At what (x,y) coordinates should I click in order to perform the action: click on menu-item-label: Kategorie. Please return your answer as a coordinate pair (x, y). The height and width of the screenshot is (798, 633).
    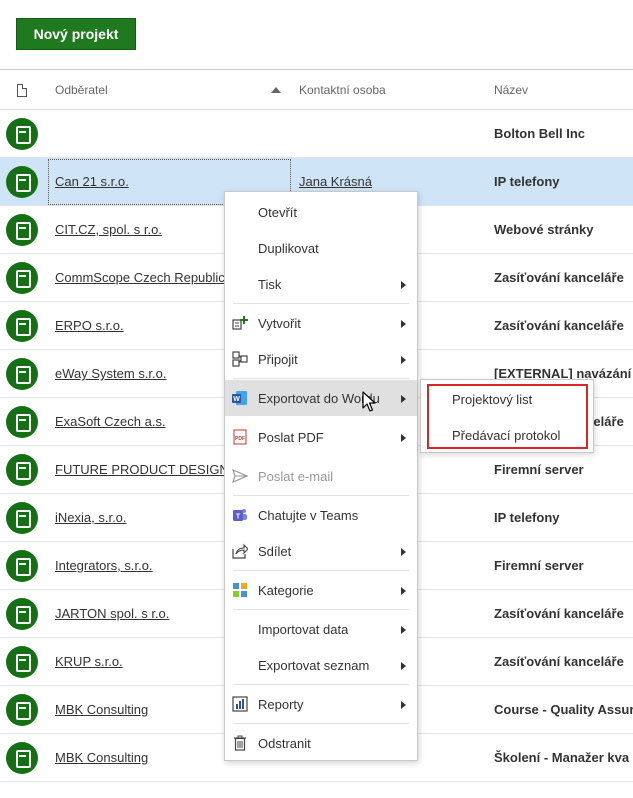
    Looking at the image, I should click on (286, 590).